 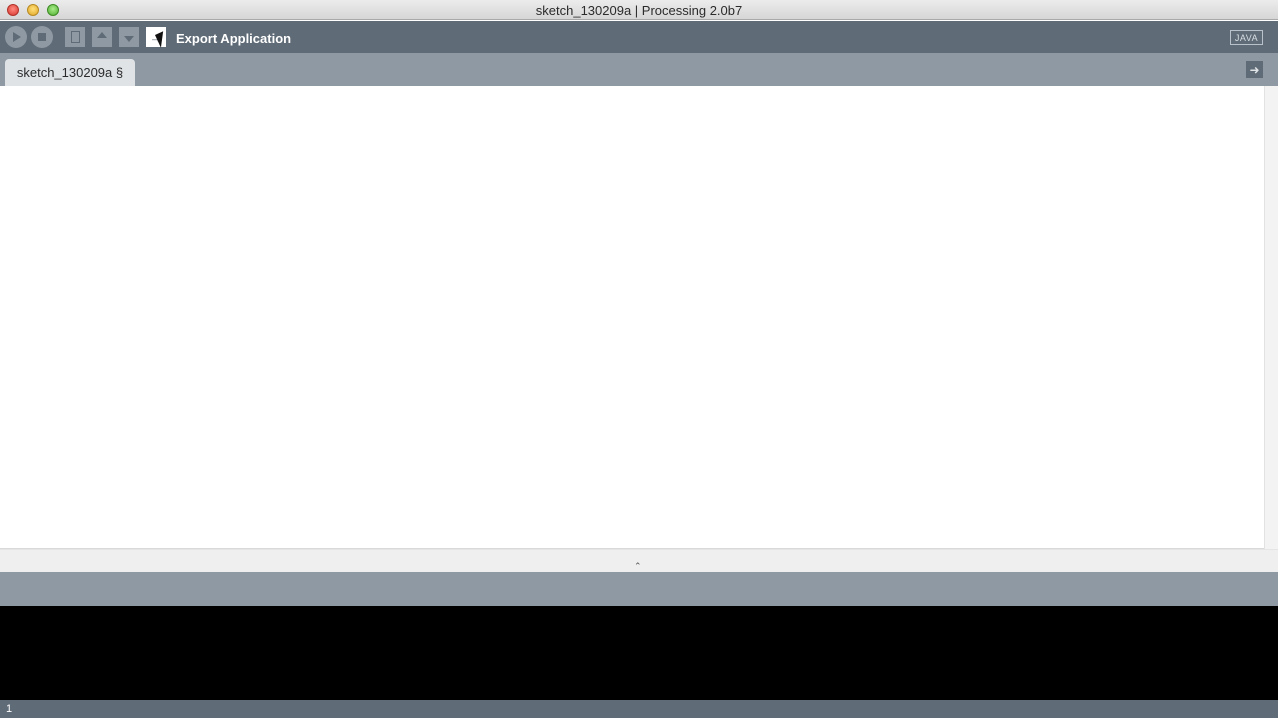 What do you see at coordinates (639, 589) in the screenshot?
I see `message-area` at bounding box center [639, 589].